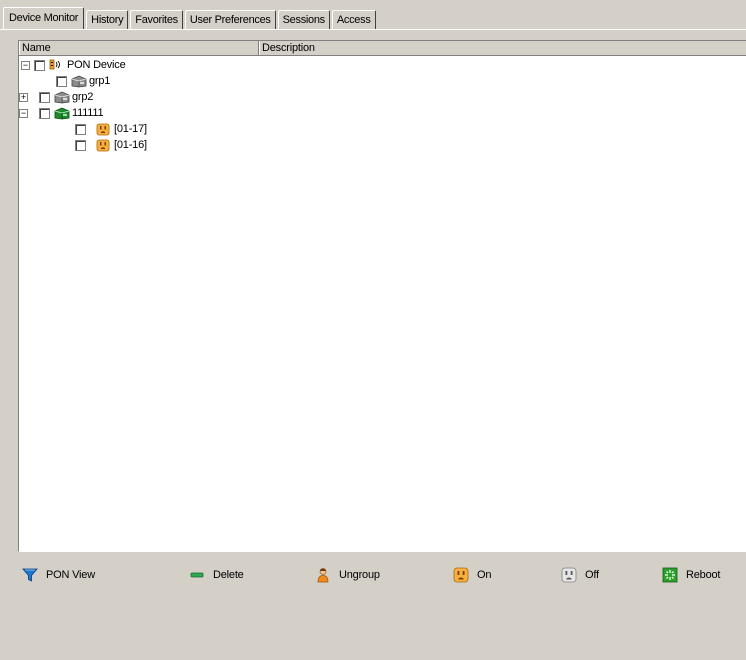 The image size is (746, 660). I want to click on tree-node-pon-device: − PON Device, so click(73, 65).